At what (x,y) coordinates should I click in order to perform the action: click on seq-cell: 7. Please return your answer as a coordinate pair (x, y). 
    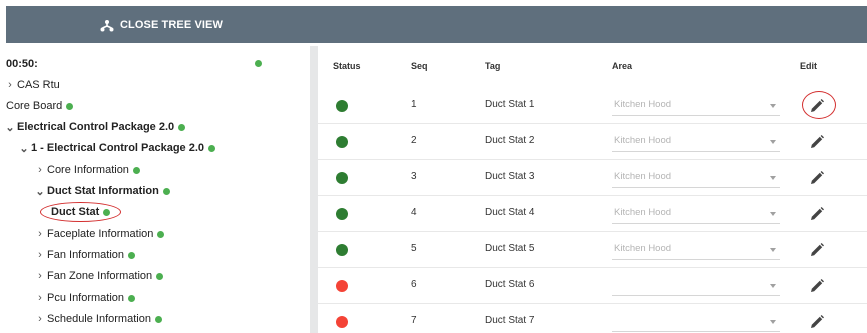
    Looking at the image, I should click on (414, 320).